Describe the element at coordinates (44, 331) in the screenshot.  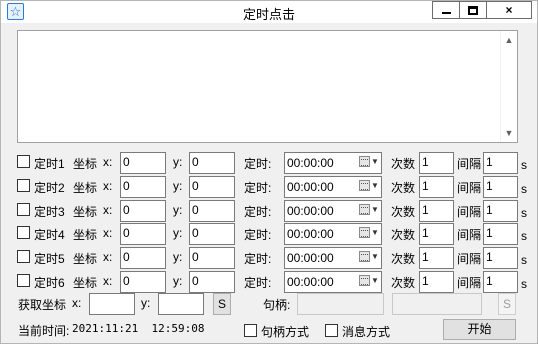
I see `current-time-label: 当前时间:` at that location.